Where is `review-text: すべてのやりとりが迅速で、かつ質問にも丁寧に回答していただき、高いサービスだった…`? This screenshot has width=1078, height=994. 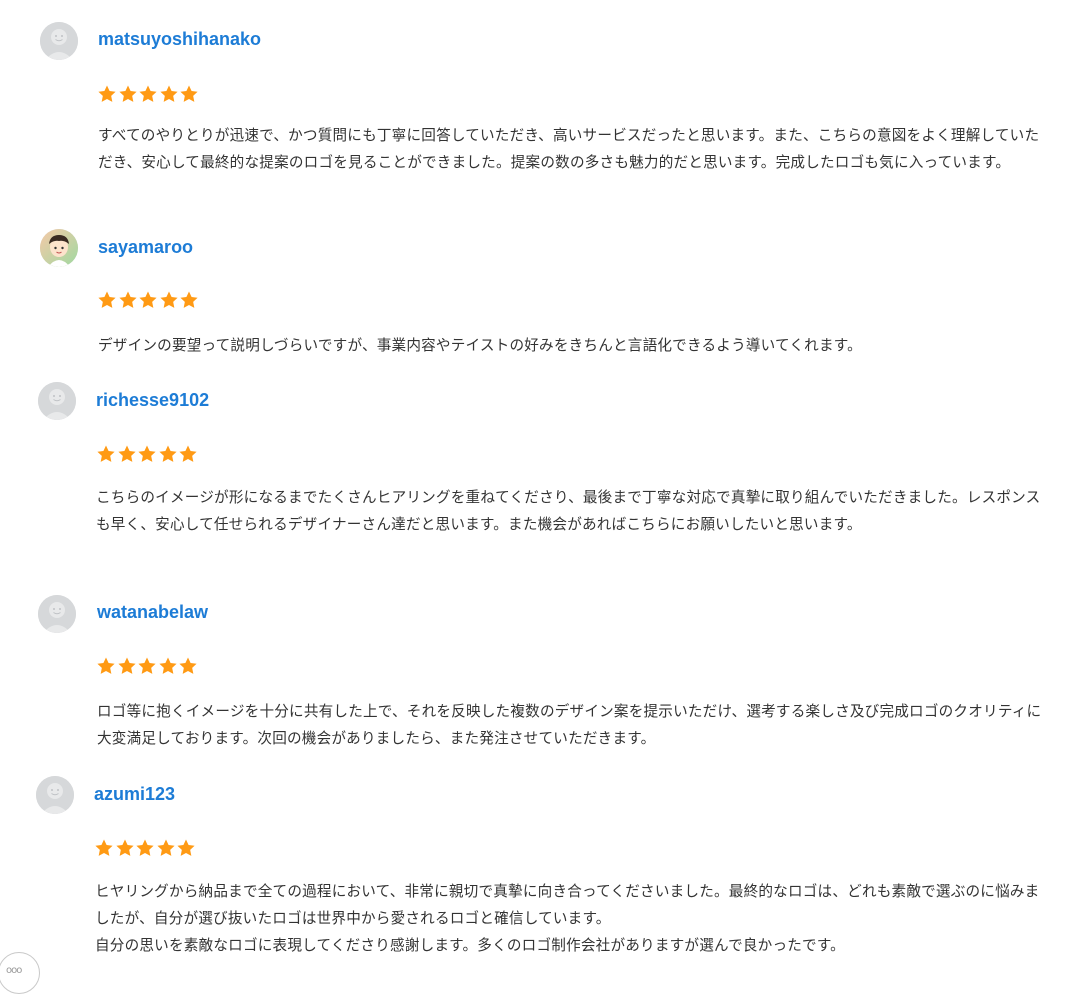 review-text: すべてのやりとりが迅速で、かつ質問にも丁寧に回答していただき、高いサービスだった… is located at coordinates (569, 149).